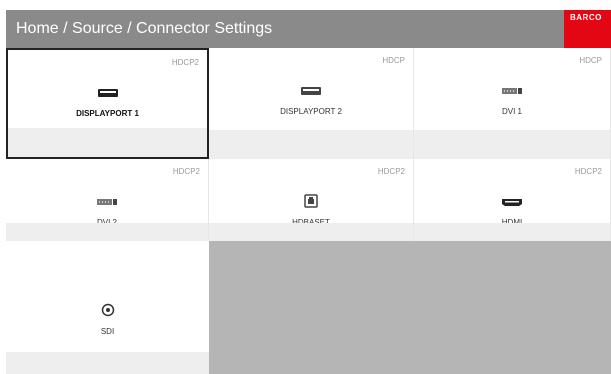  I want to click on connector-tile-sdi: SDI, so click(107, 307).